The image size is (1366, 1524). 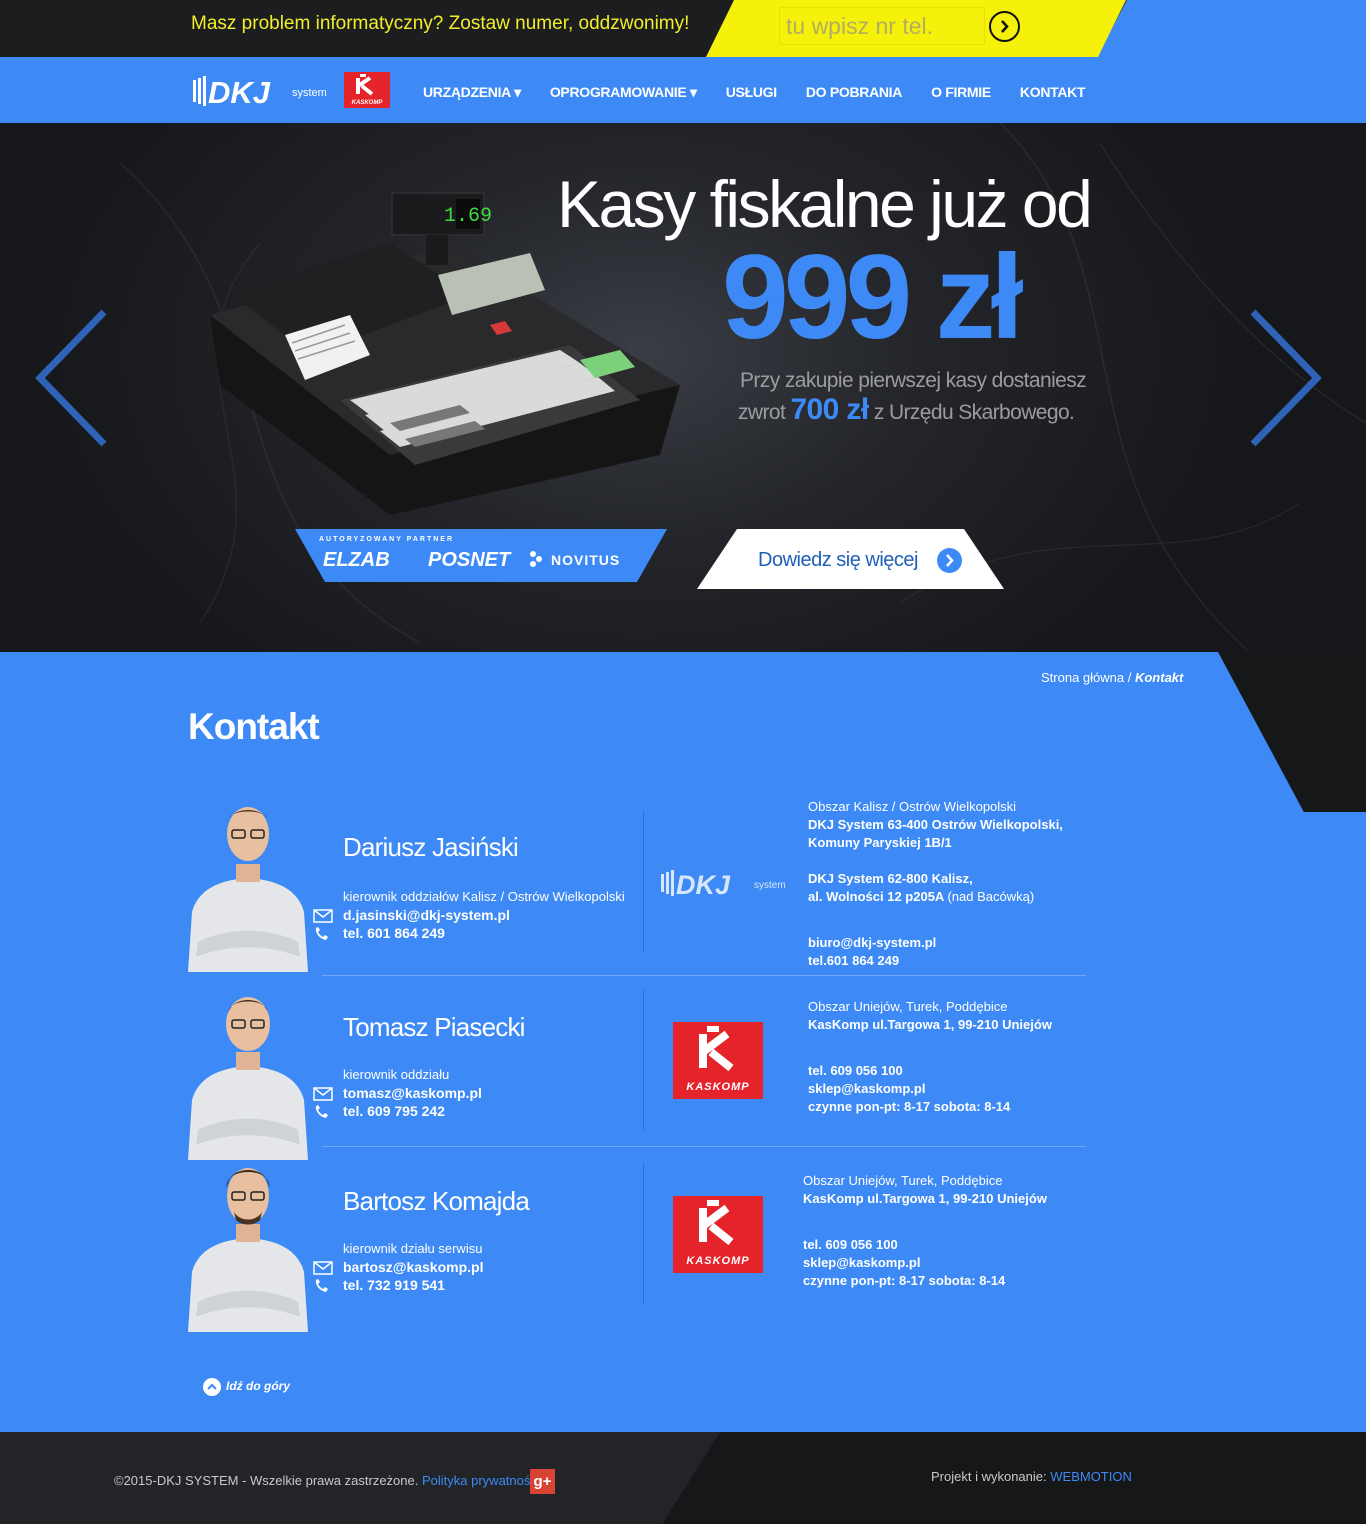 What do you see at coordinates (413, 1248) in the screenshot?
I see `person-role: kierownik działu serwisu` at bounding box center [413, 1248].